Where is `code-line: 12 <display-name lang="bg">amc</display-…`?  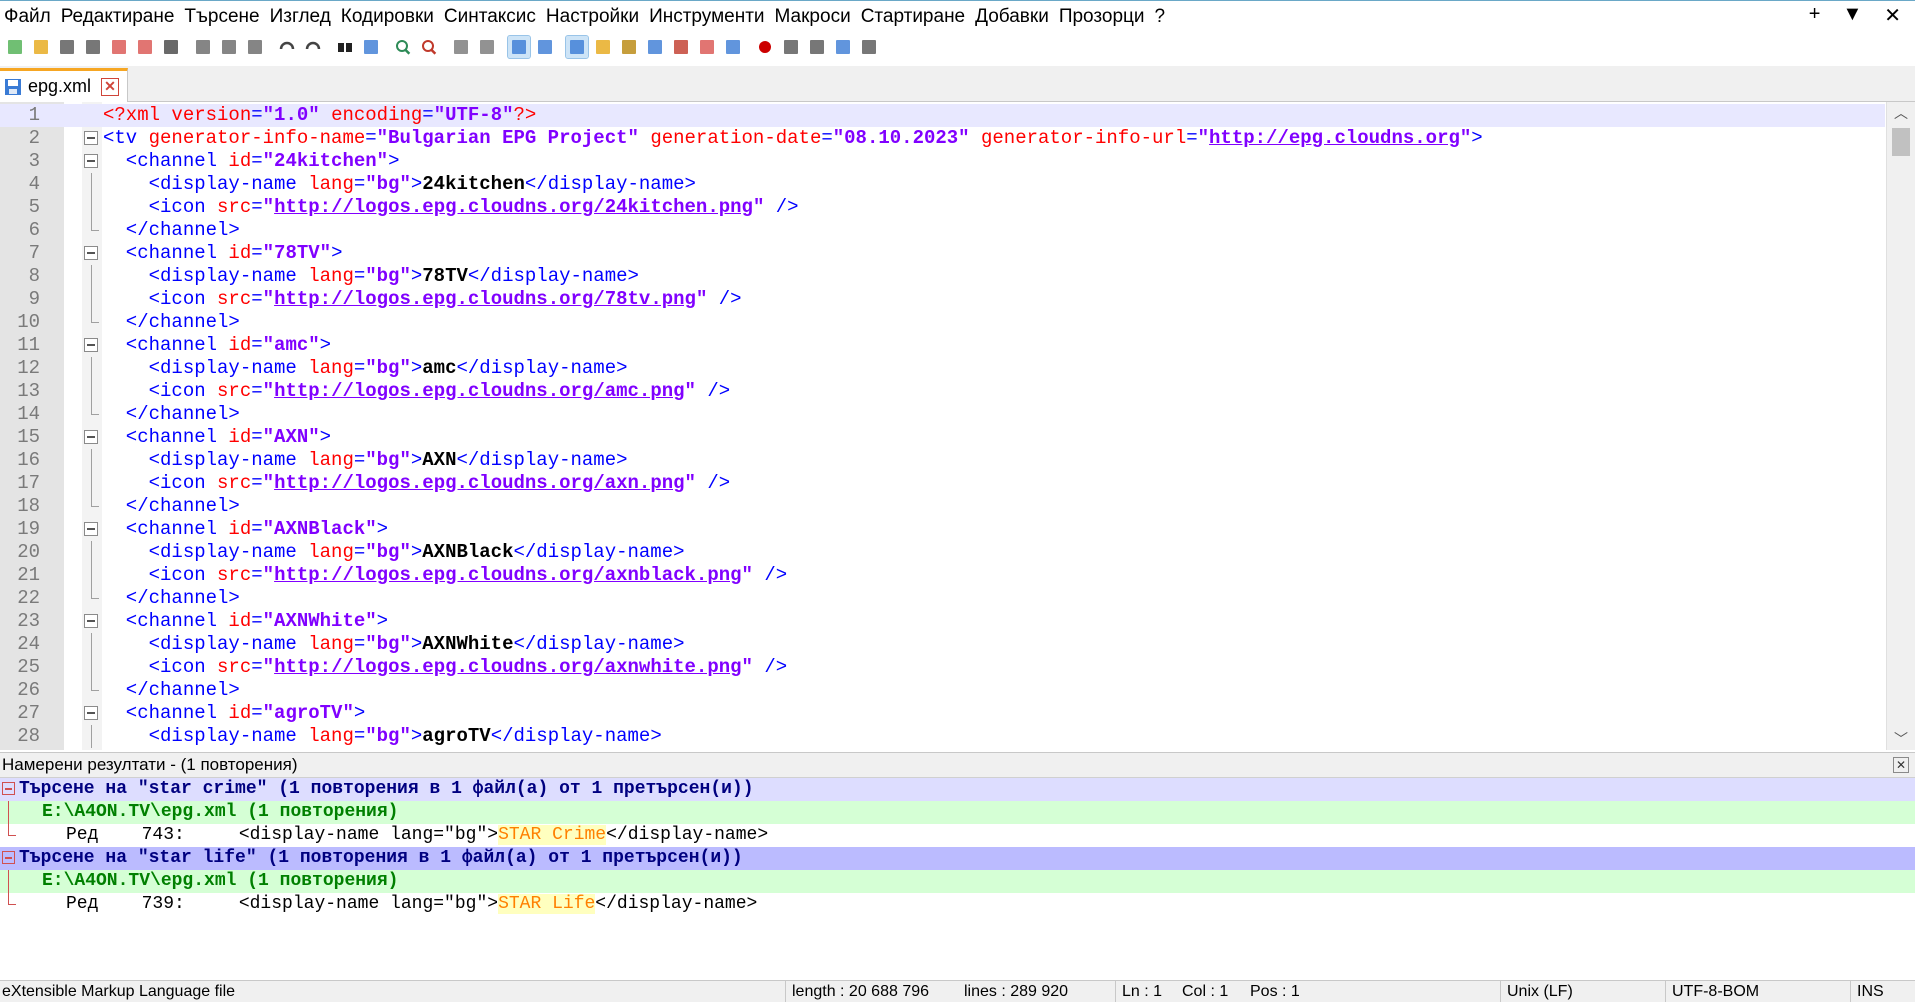
code-line: 12 <display-name lang="bg">amc</display-… is located at coordinates (942, 368).